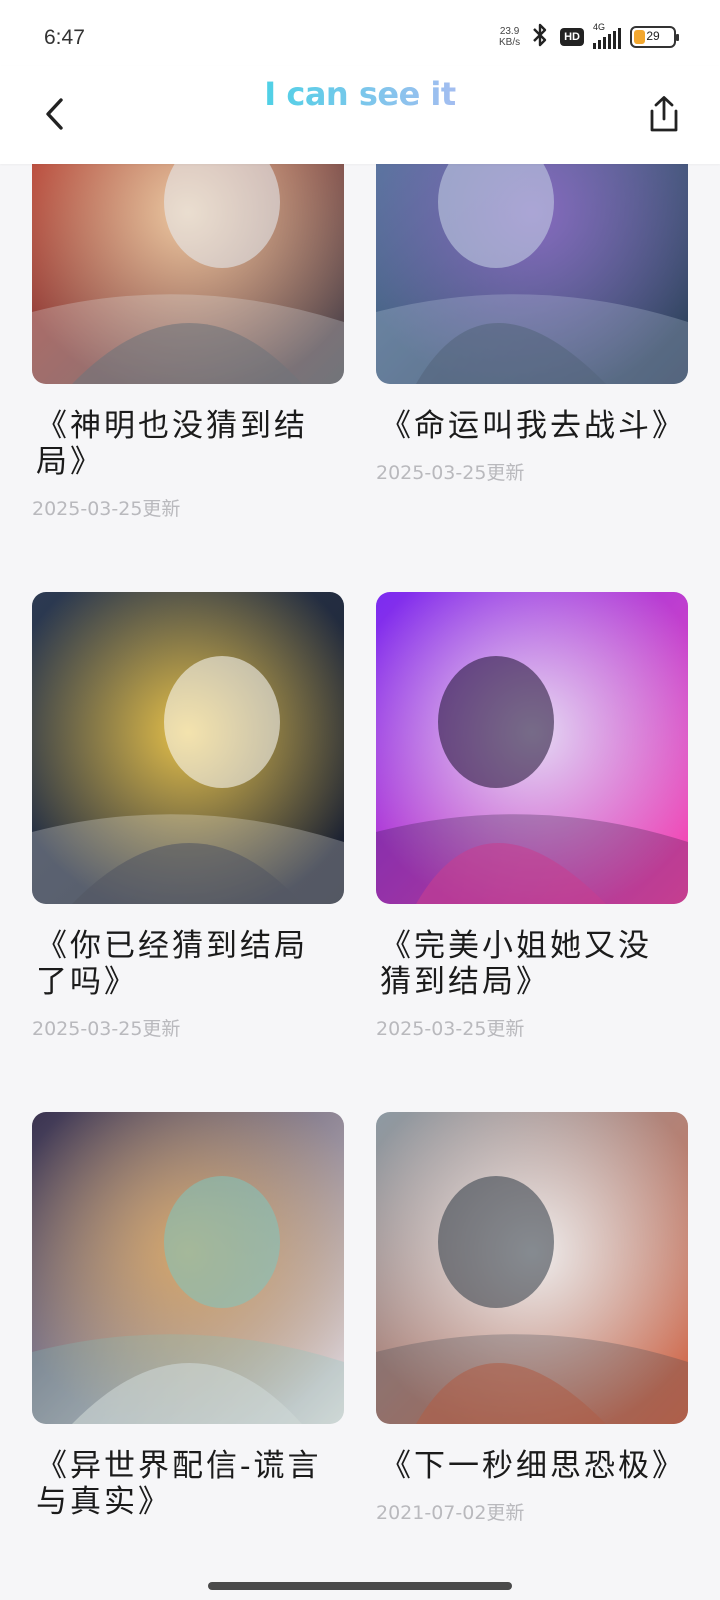  I want to click on app-header: I can see it, so click(360, 115).